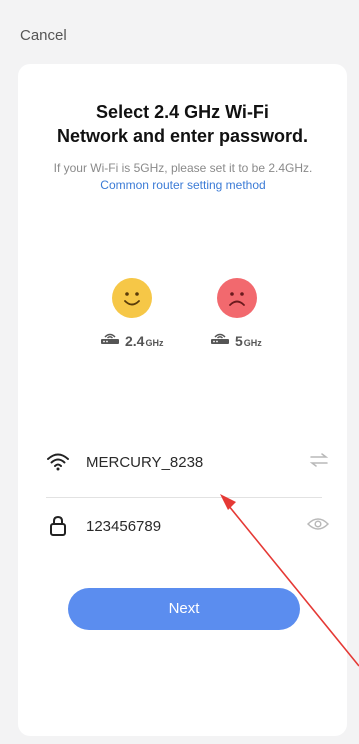  What do you see at coordinates (319, 462) in the screenshot?
I see `swap-icon` at bounding box center [319, 462].